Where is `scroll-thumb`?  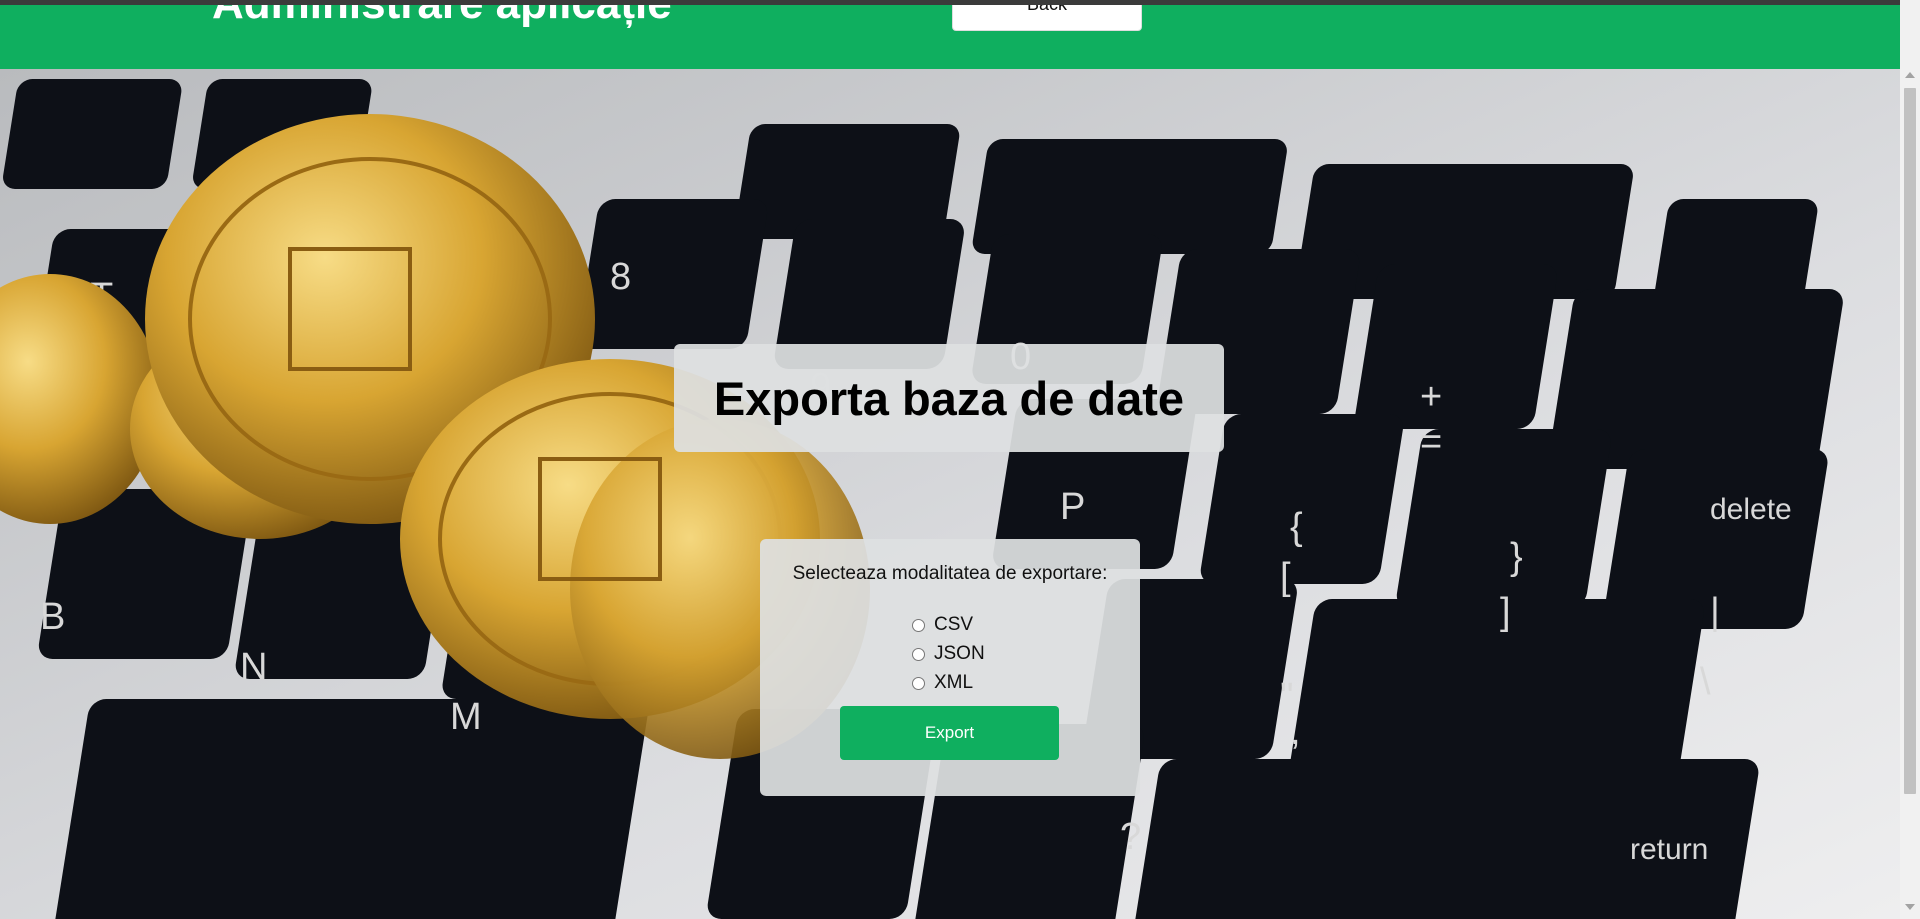
scroll-thumb is located at coordinates (1910, 441).